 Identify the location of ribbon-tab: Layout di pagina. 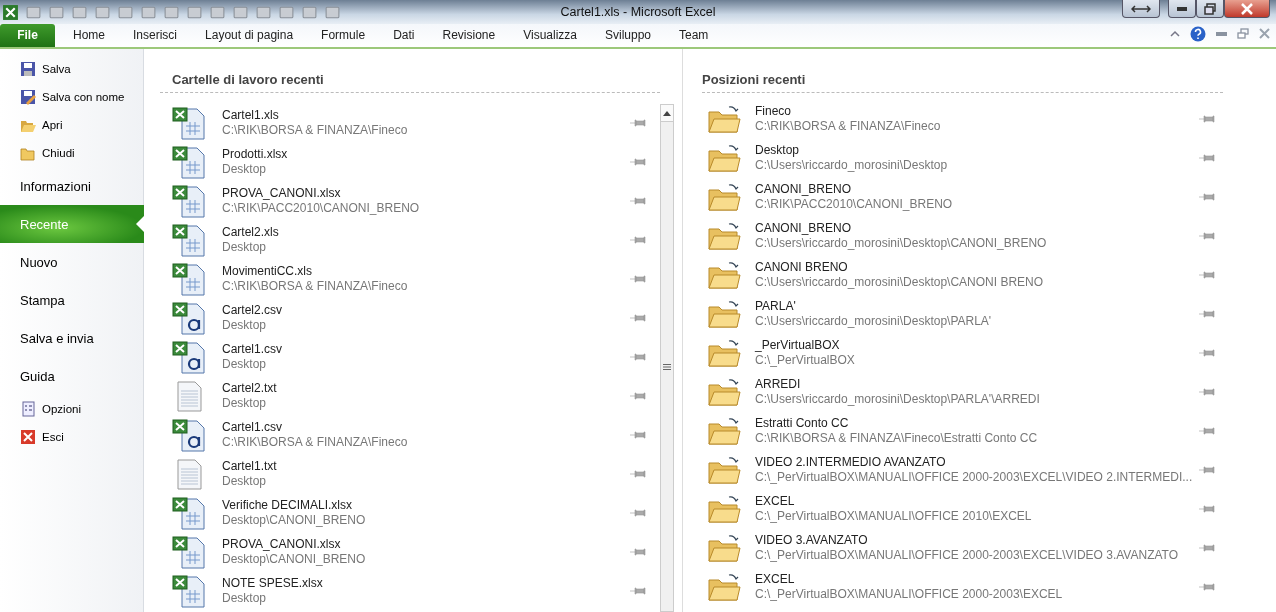
(249, 35).